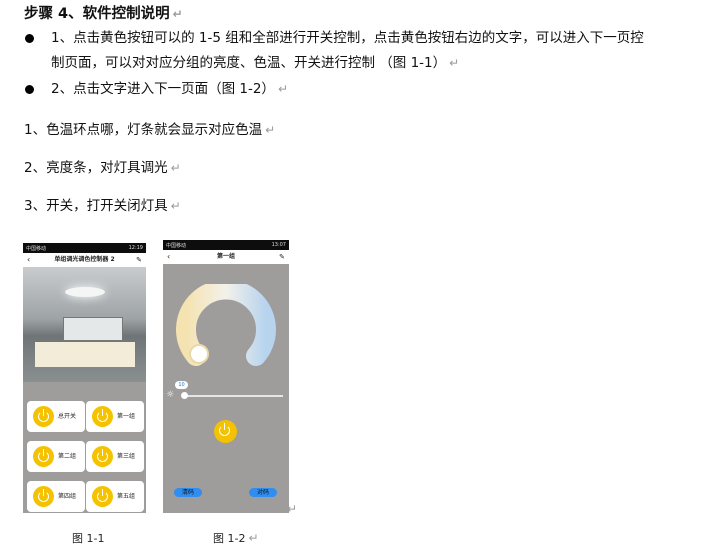  Describe the element at coordinates (143, 130) in the screenshot. I see `paragraph-1-text: 1、色温环点哪，灯条就会显示对应色温` at that location.